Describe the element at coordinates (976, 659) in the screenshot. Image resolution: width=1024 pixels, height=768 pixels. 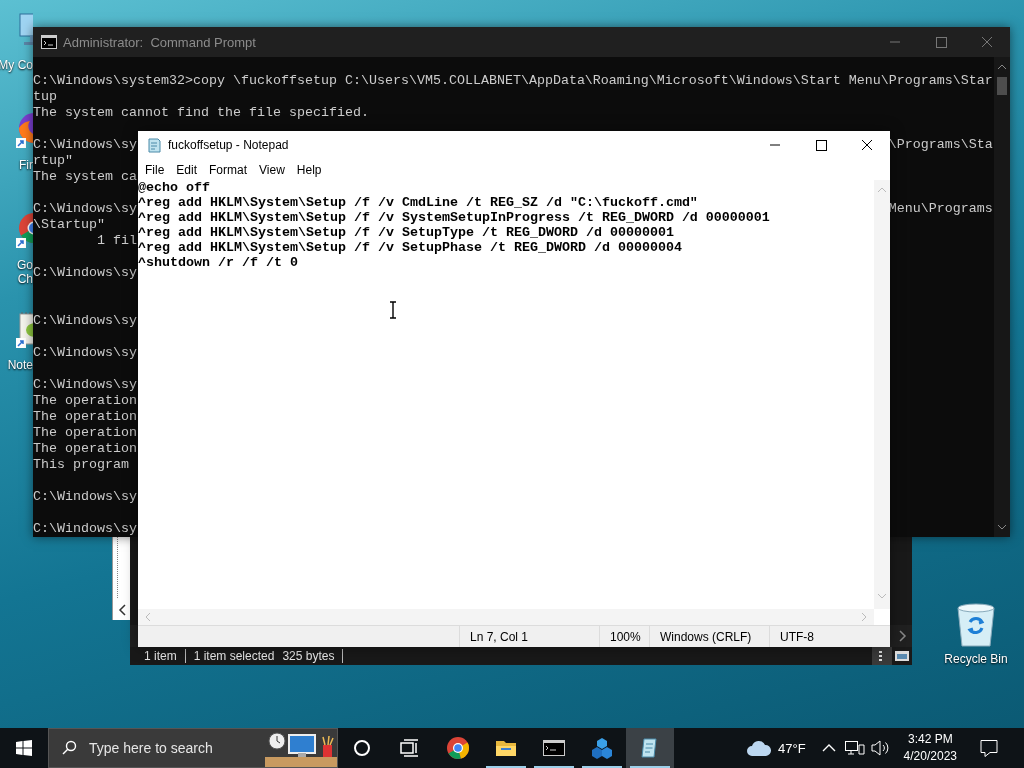
I see `icon-label: Recycle Bin` at that location.